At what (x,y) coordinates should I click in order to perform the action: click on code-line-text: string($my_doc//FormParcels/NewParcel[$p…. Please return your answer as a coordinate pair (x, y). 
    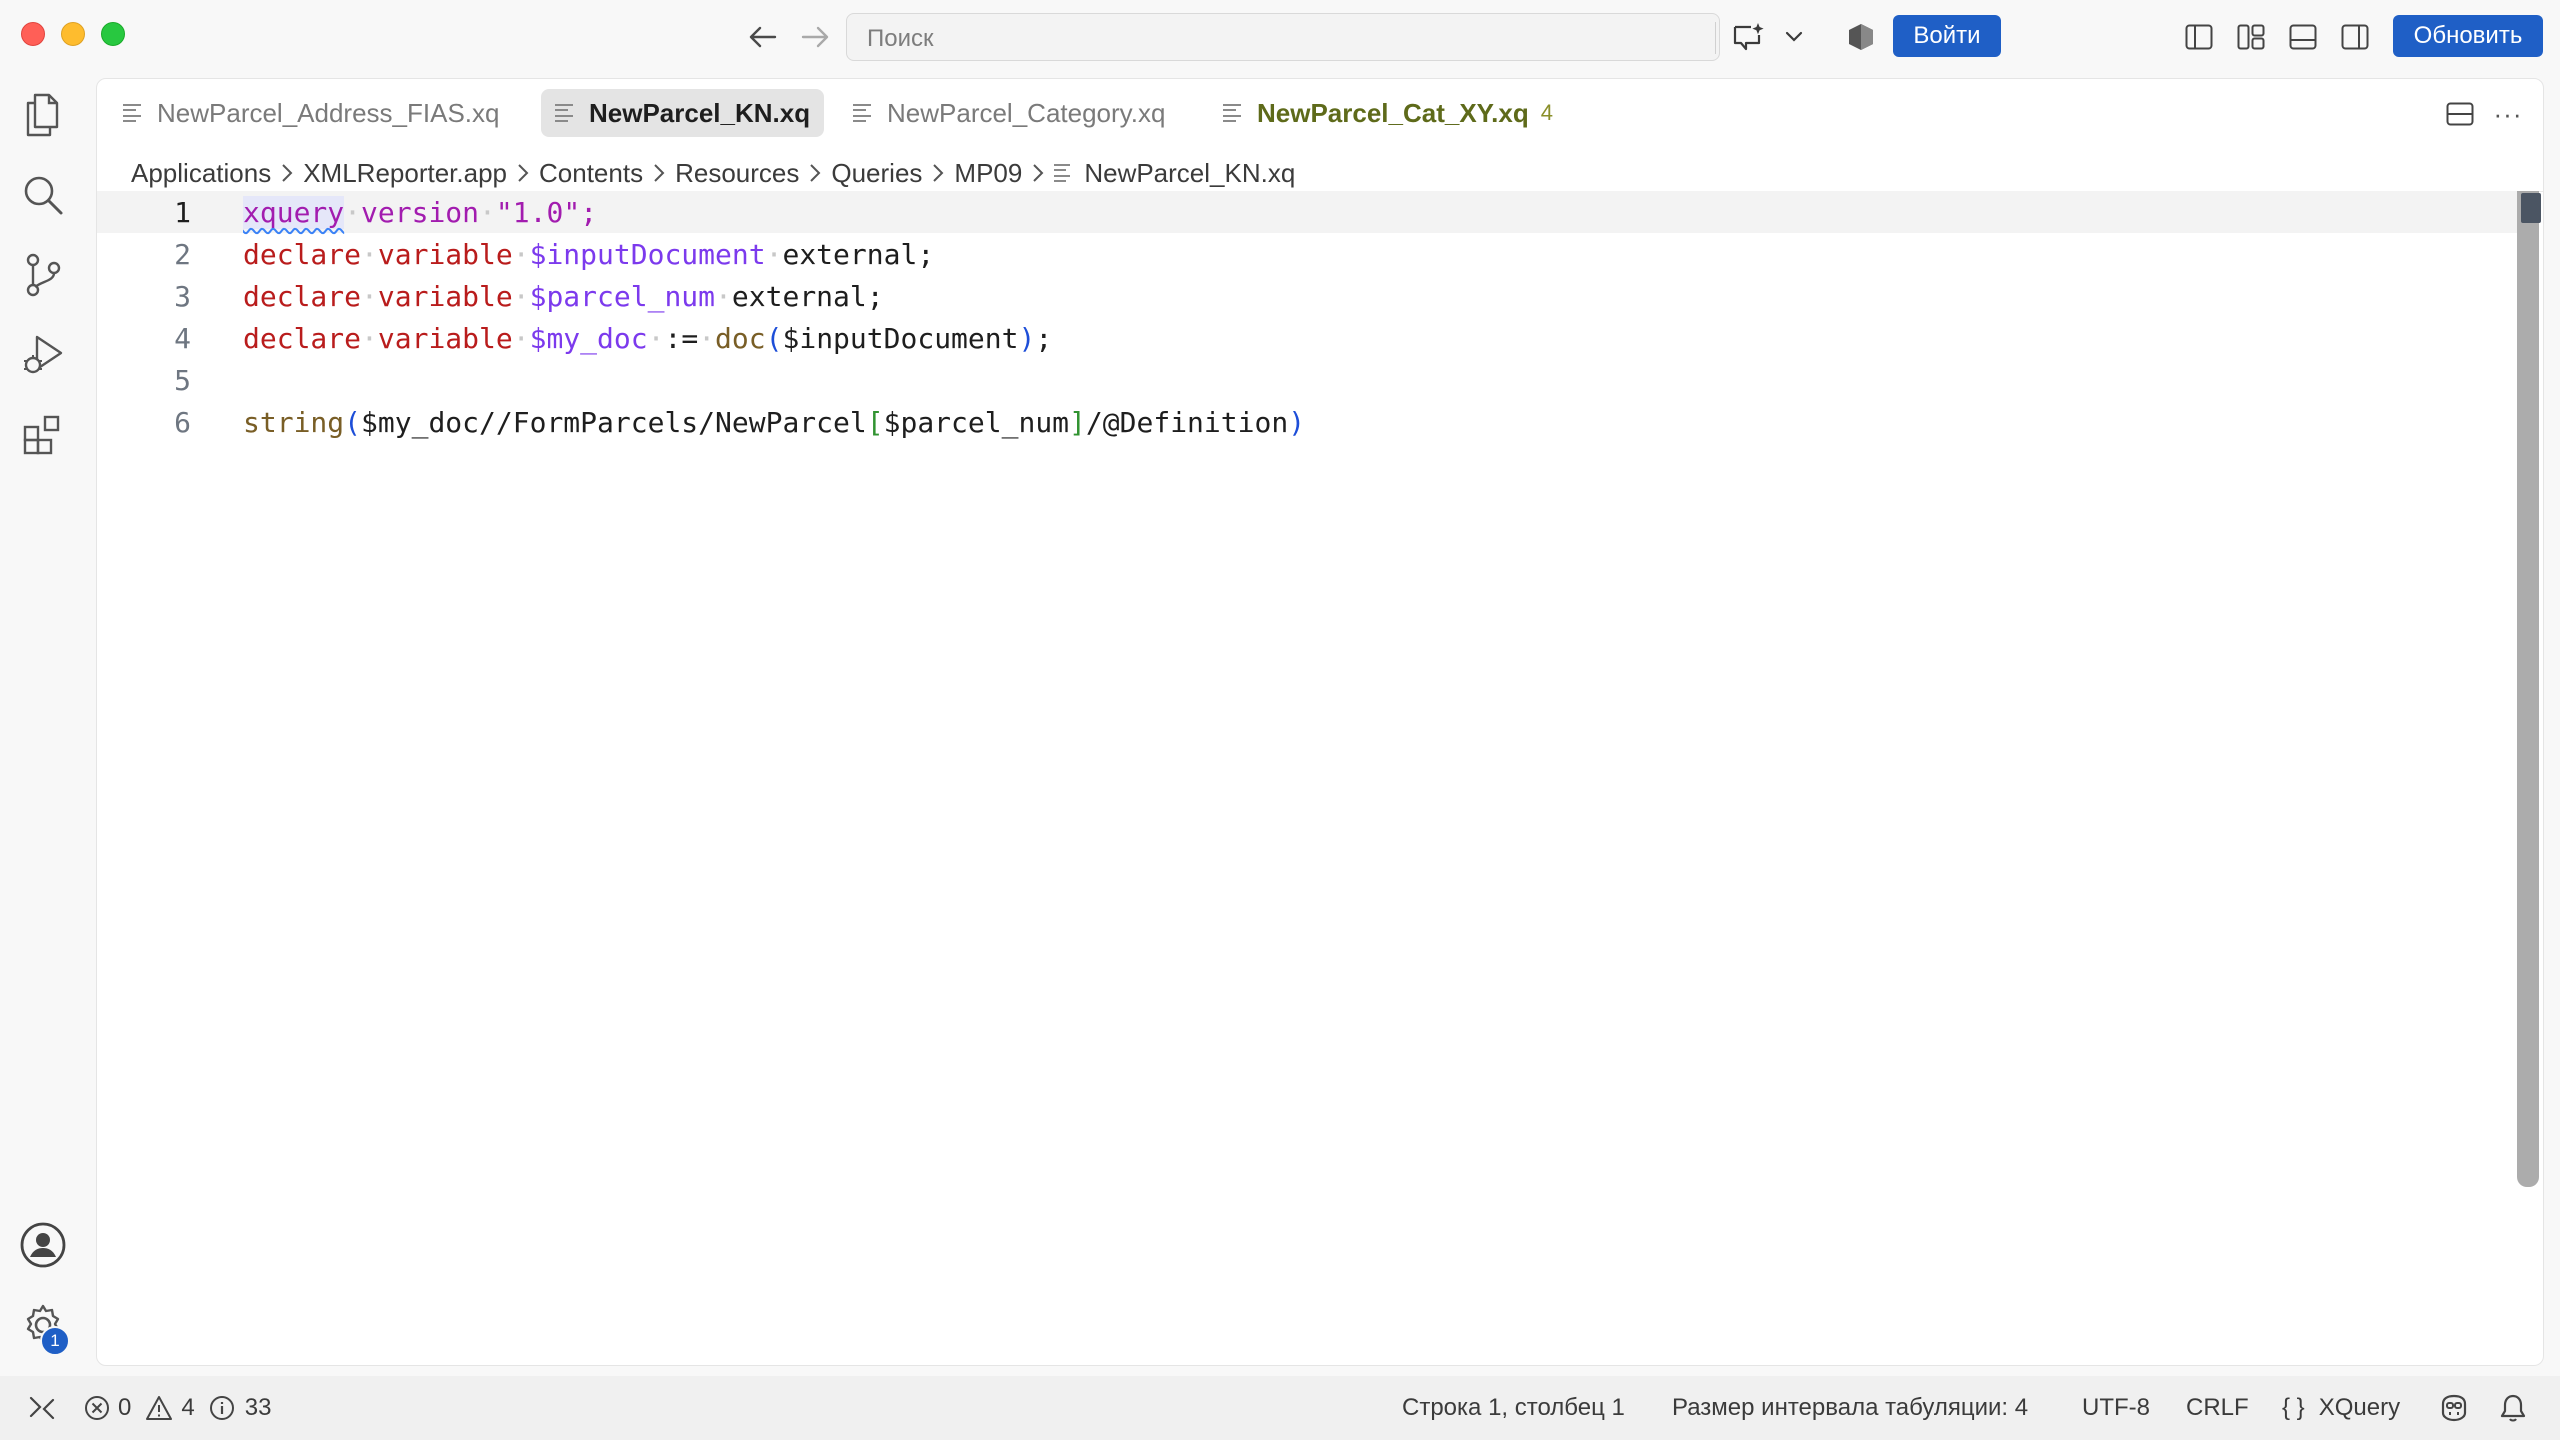
    Looking at the image, I should click on (774, 422).